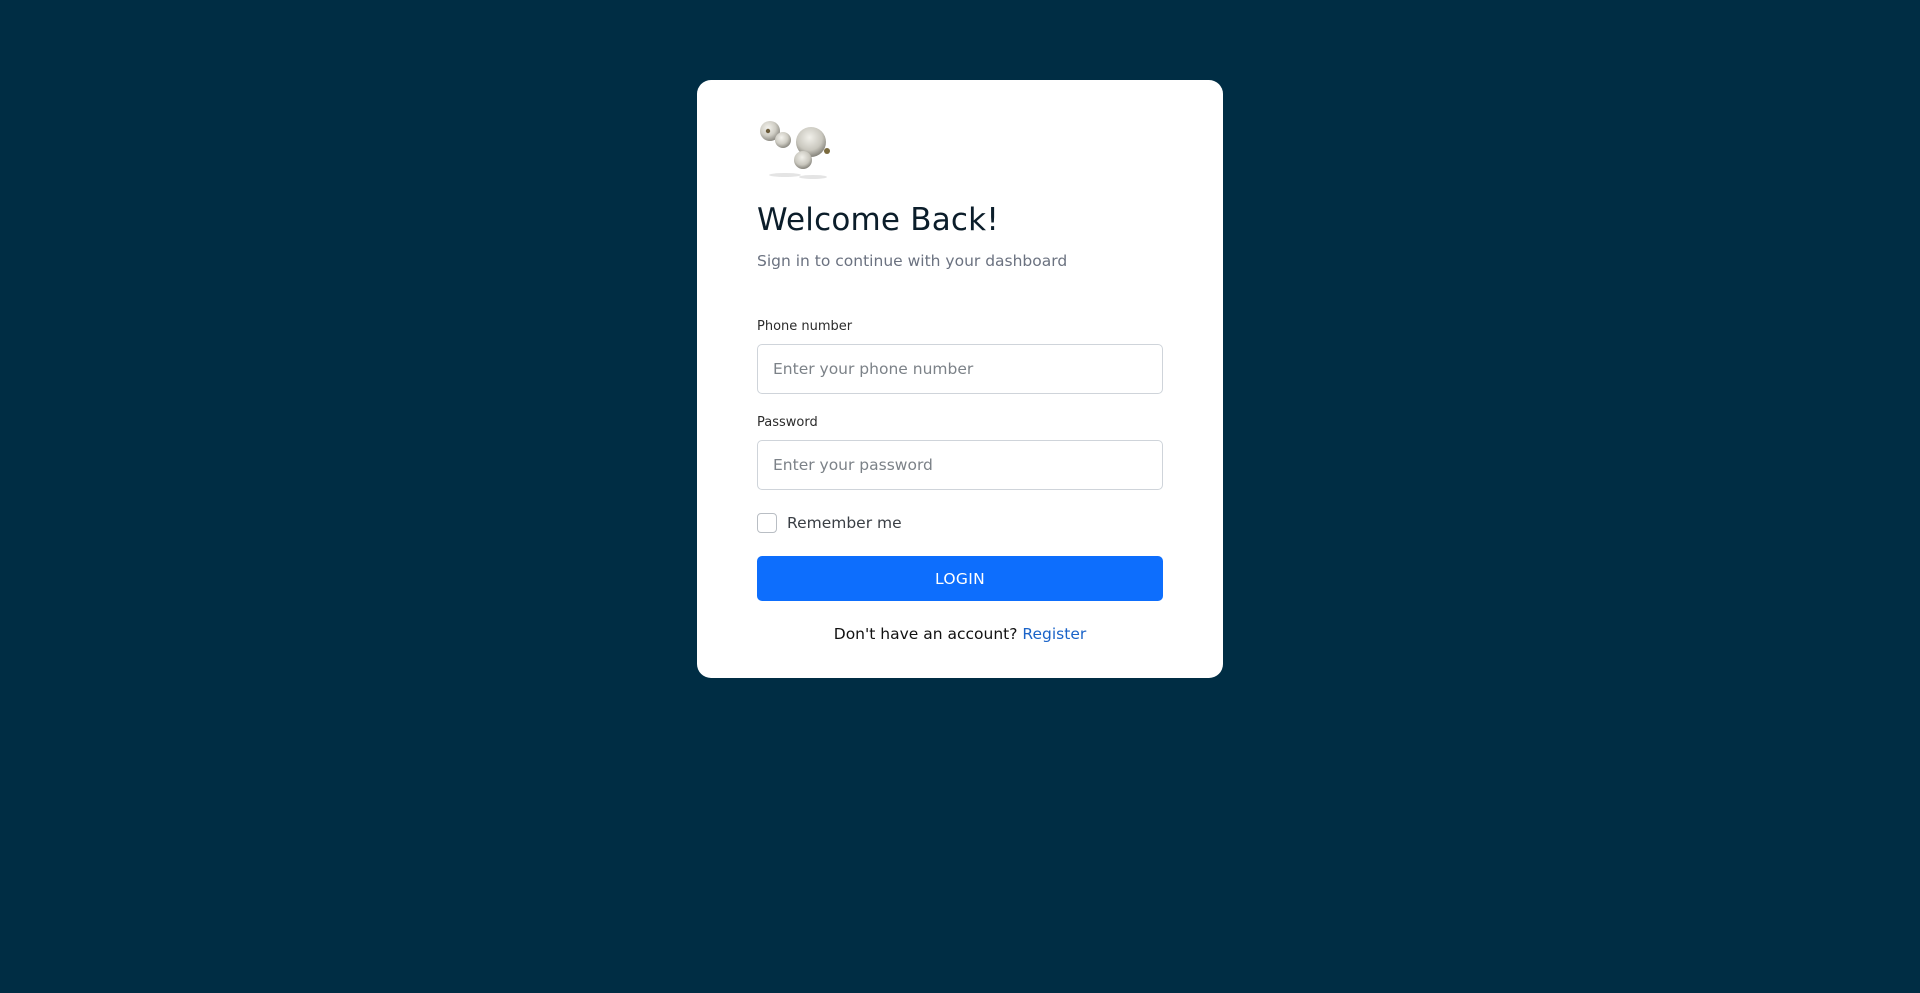  Describe the element at coordinates (795, 150) in the screenshot. I see `earbuds-logo-icon` at that location.